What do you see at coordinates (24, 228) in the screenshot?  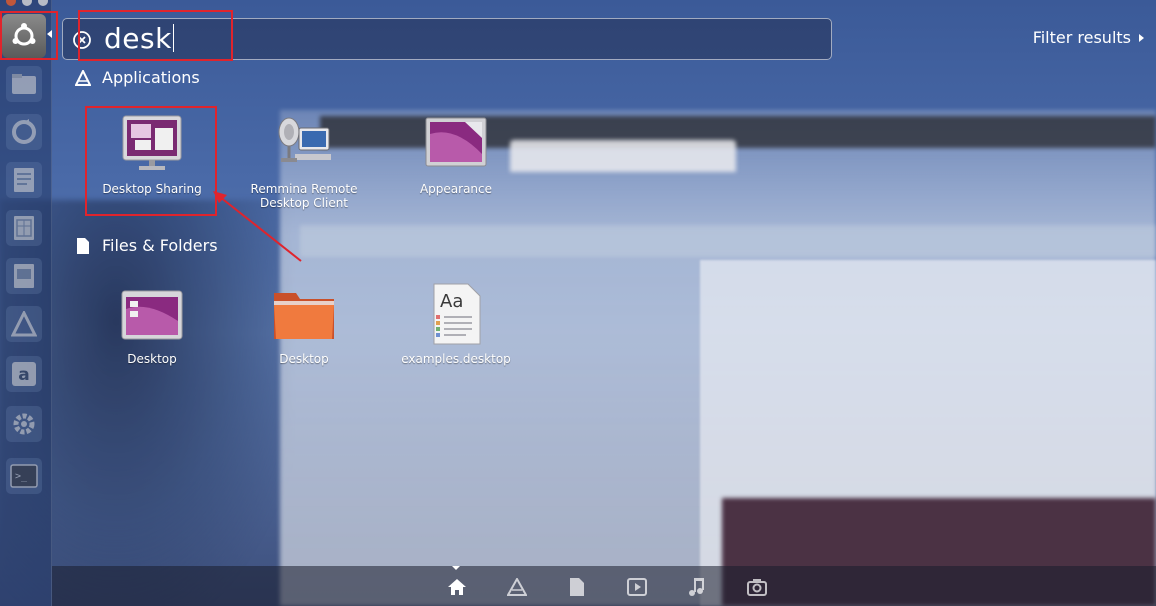 I see `calc-icon` at bounding box center [24, 228].